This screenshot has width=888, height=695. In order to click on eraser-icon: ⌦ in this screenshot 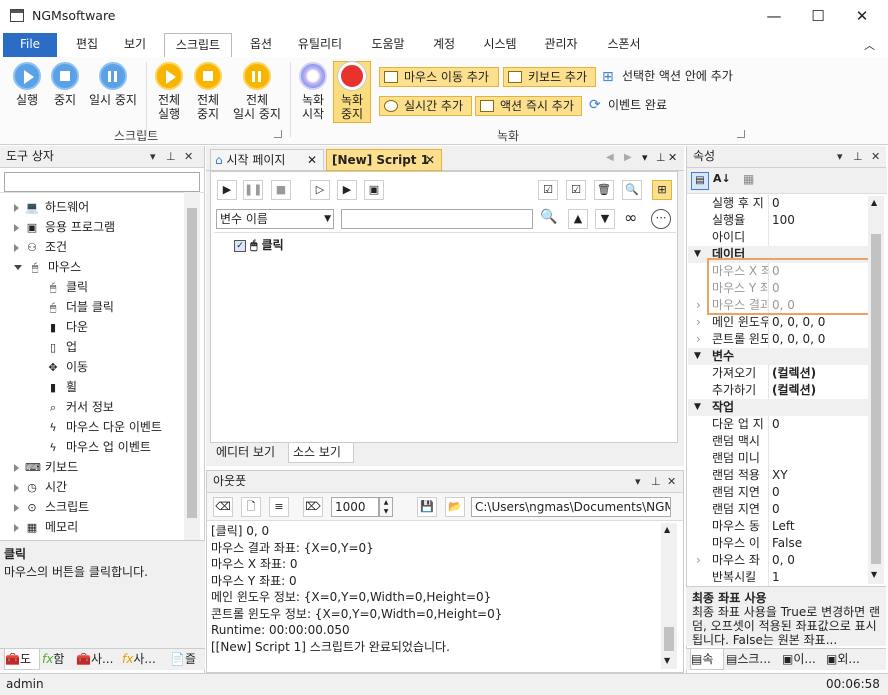, I will do `click(313, 507)`.